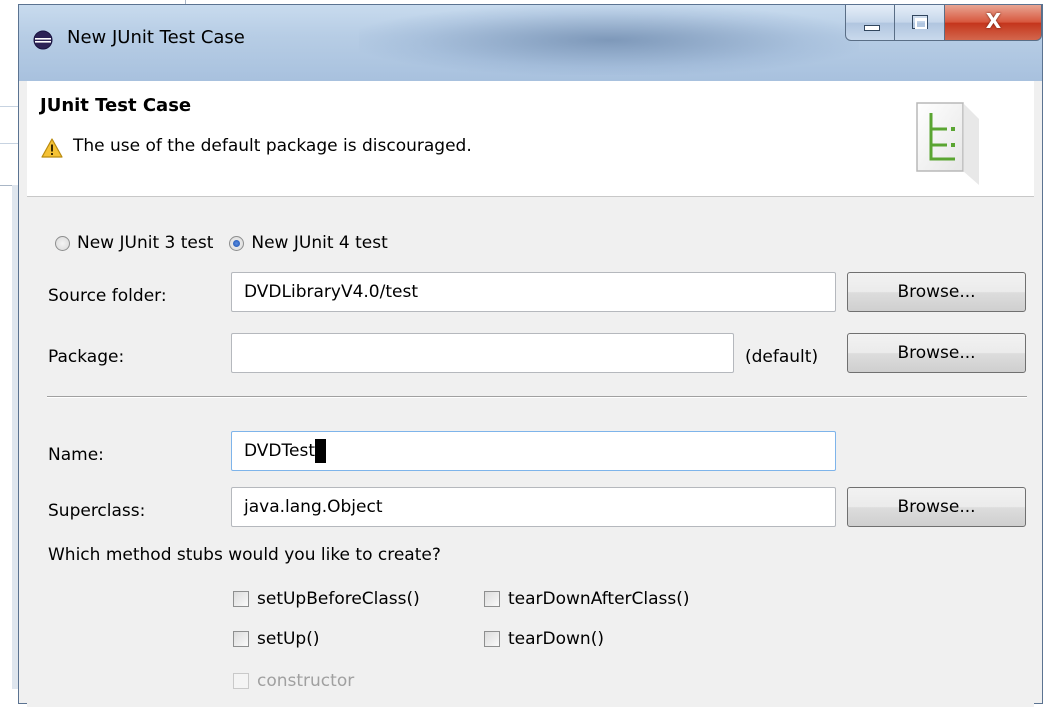  I want to click on junit3-radio, so click(62, 243).